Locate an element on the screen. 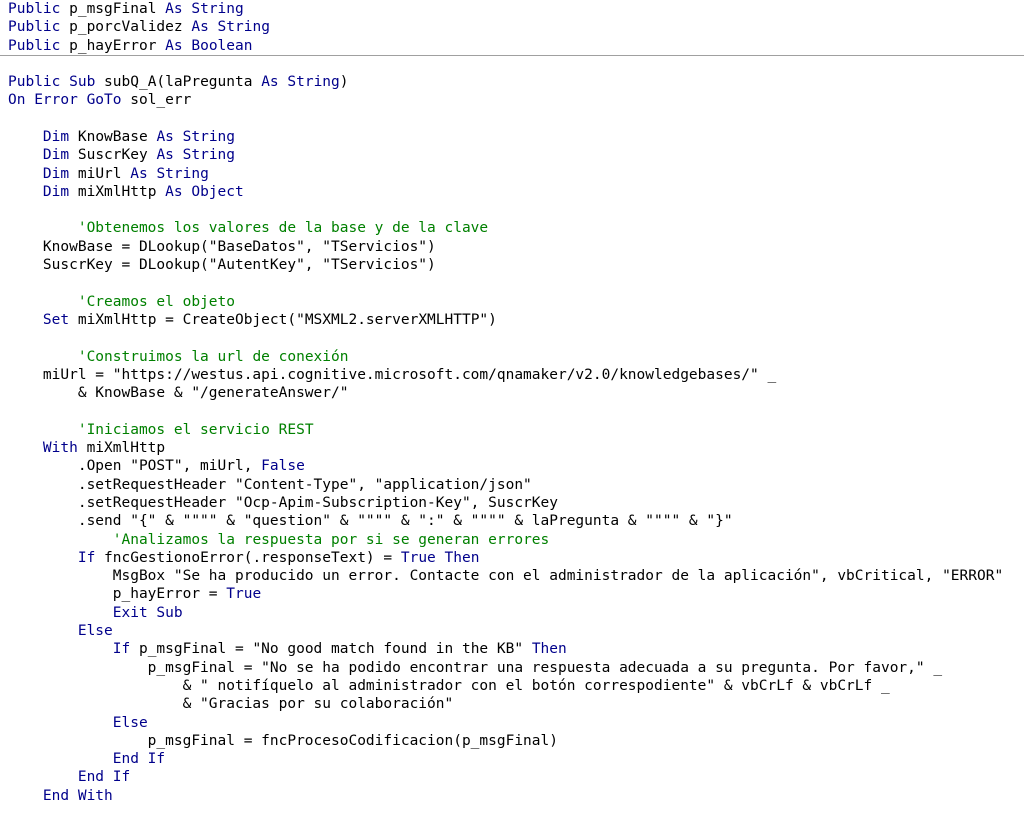 The height and width of the screenshot is (813, 1024). code-line: Public p_msgFinal As String is located at coordinates (126, 9).